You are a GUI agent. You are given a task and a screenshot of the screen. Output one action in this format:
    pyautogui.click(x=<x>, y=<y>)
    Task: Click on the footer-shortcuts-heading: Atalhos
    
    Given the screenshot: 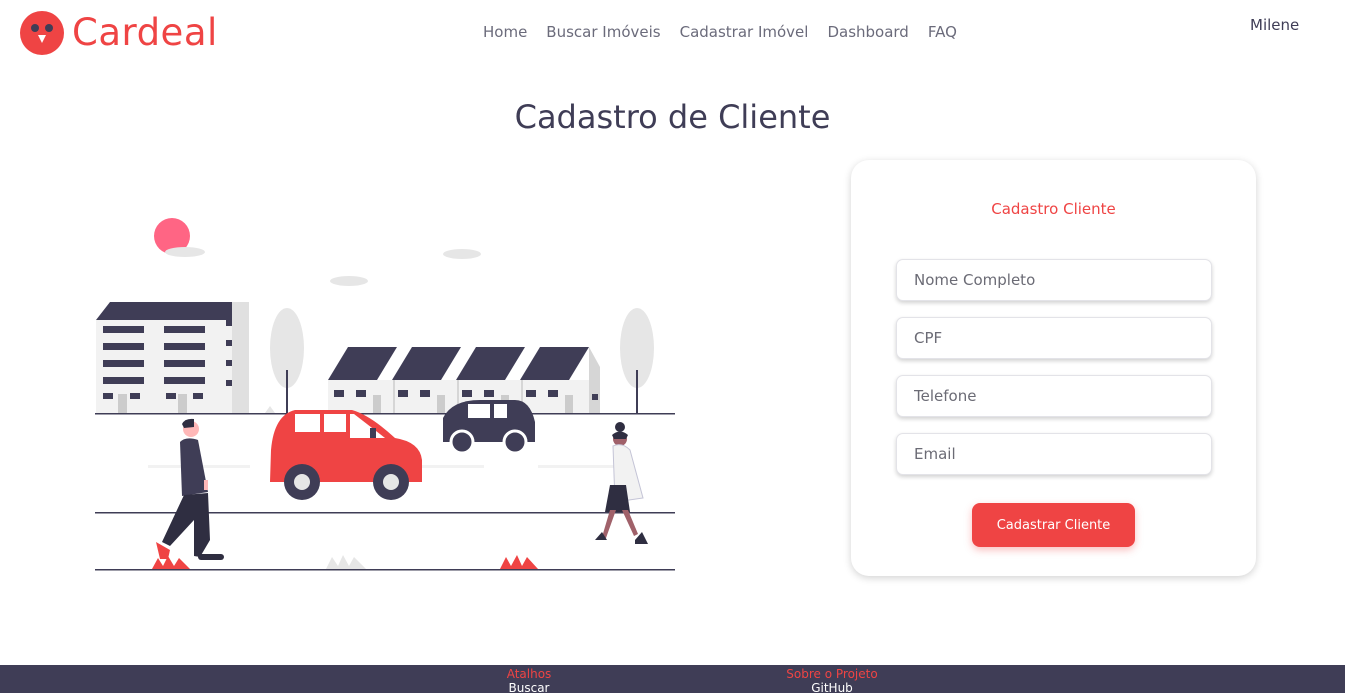 What is the action you would take?
    pyautogui.click(x=529, y=674)
    